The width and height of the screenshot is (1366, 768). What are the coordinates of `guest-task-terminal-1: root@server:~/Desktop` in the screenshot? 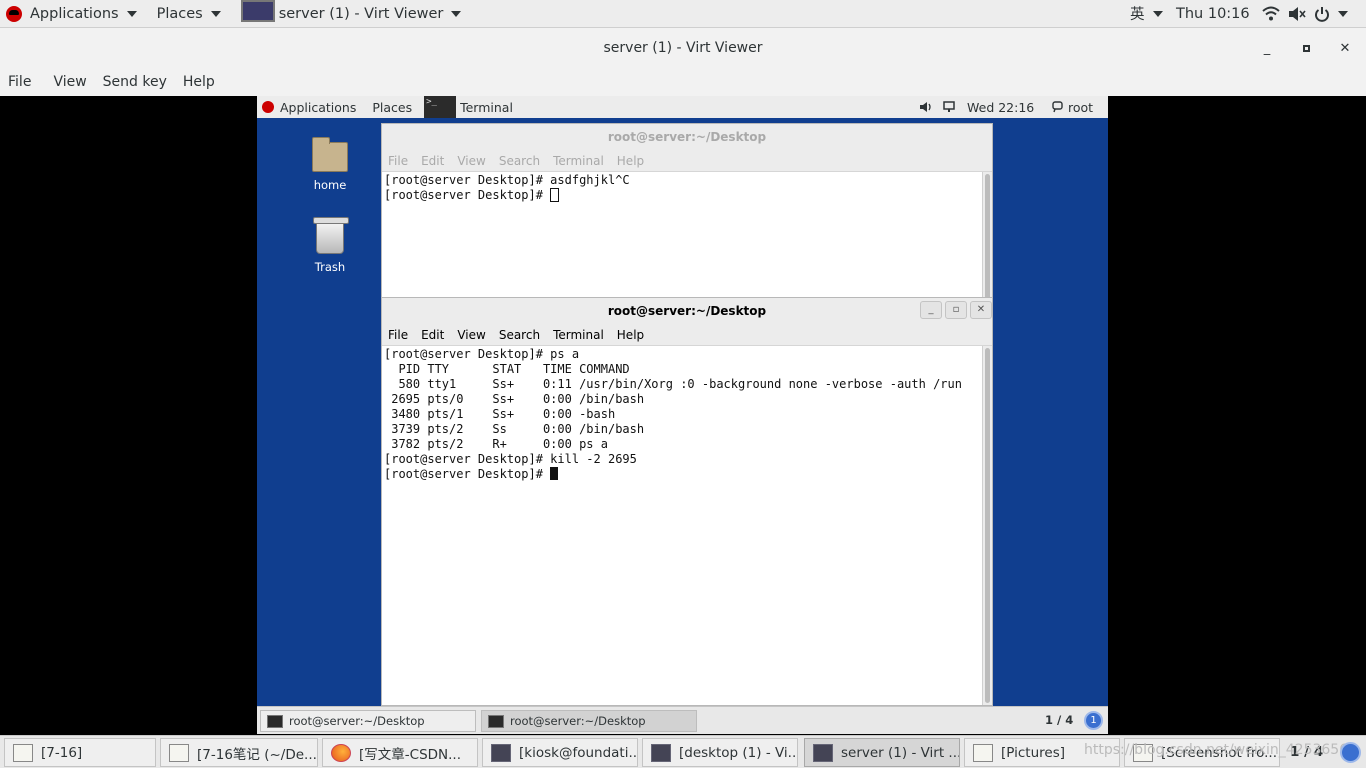 It's located at (368, 721).